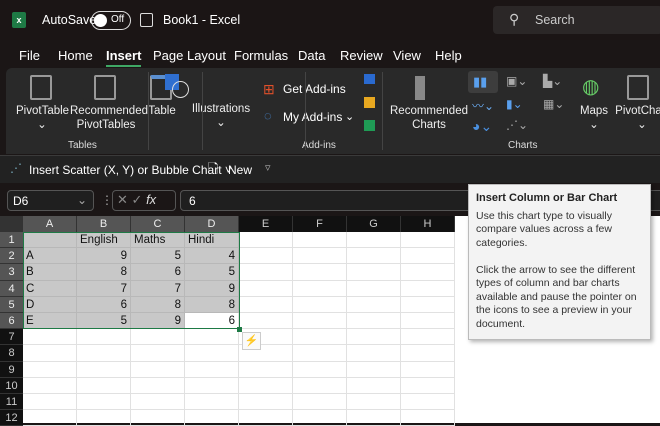 The width and height of the screenshot is (660, 426). What do you see at coordinates (158, 224) in the screenshot?
I see `column-header: C` at bounding box center [158, 224].